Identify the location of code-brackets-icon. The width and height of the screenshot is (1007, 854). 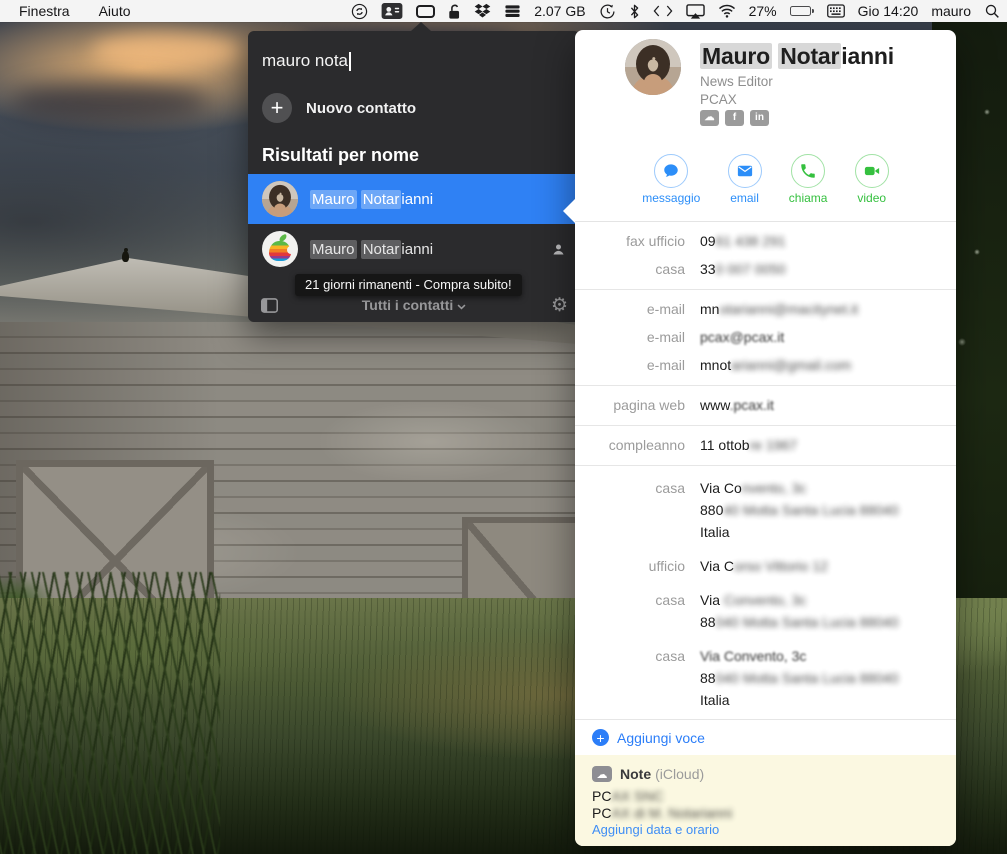
(663, 11).